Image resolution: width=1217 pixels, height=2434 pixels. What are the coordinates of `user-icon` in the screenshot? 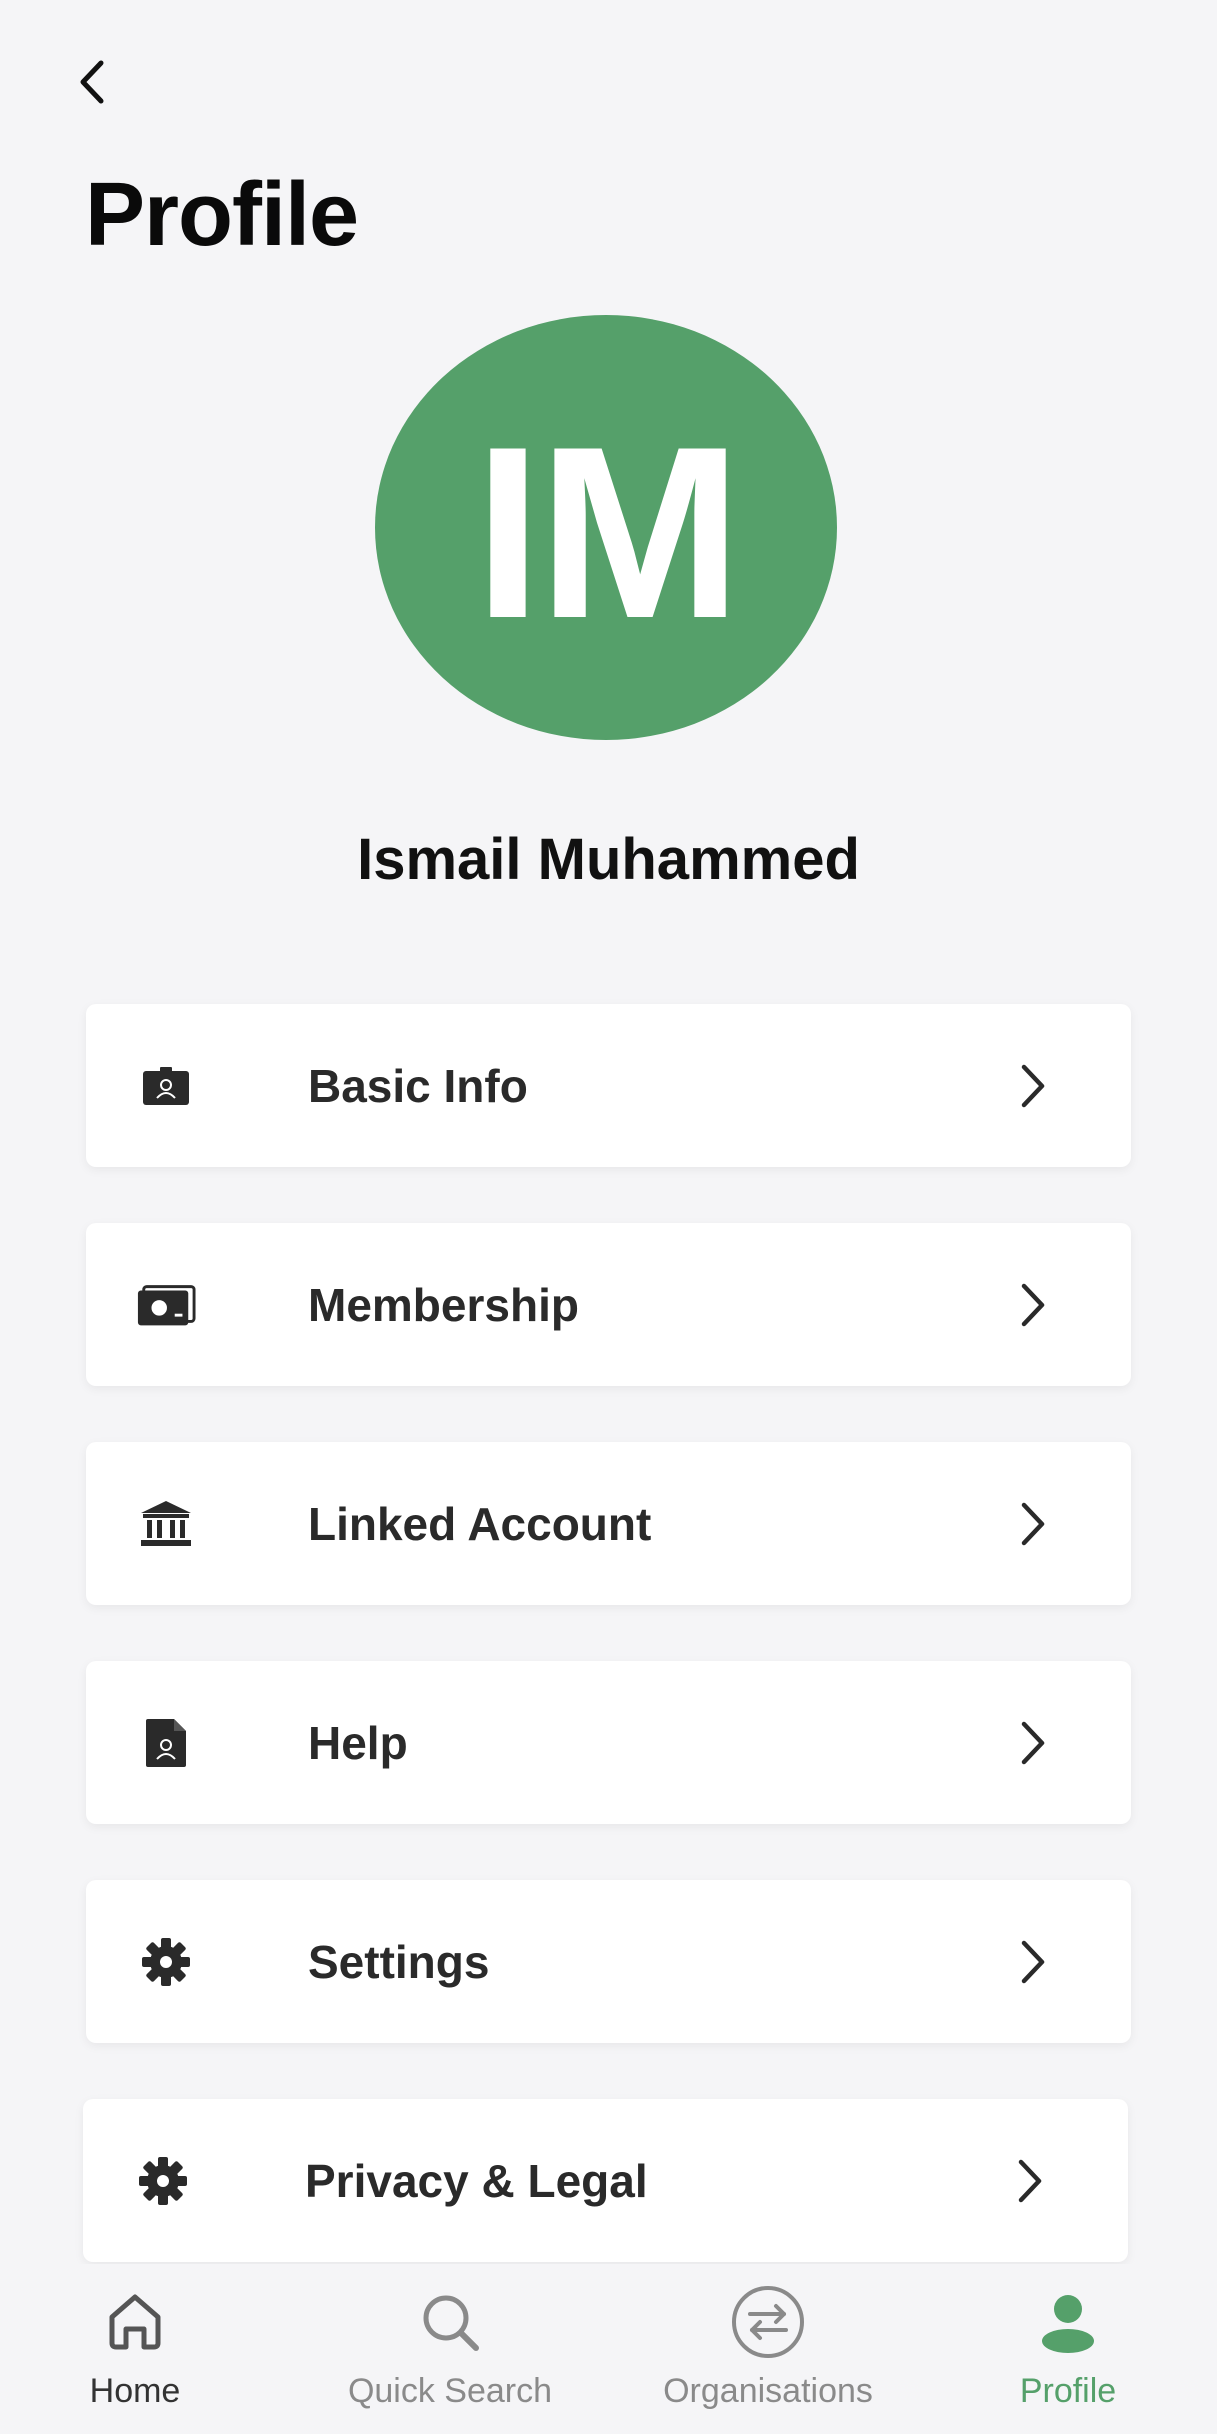 It's located at (1068, 2322).